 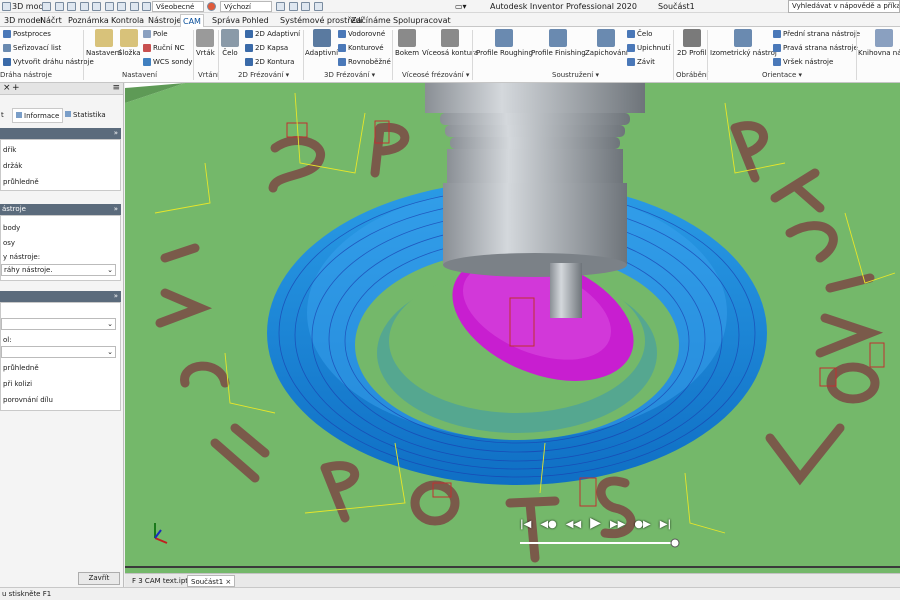 I want to click on help-search-input: Vyhledávat v nápovědě a příkaze, so click(x=844, y=6).